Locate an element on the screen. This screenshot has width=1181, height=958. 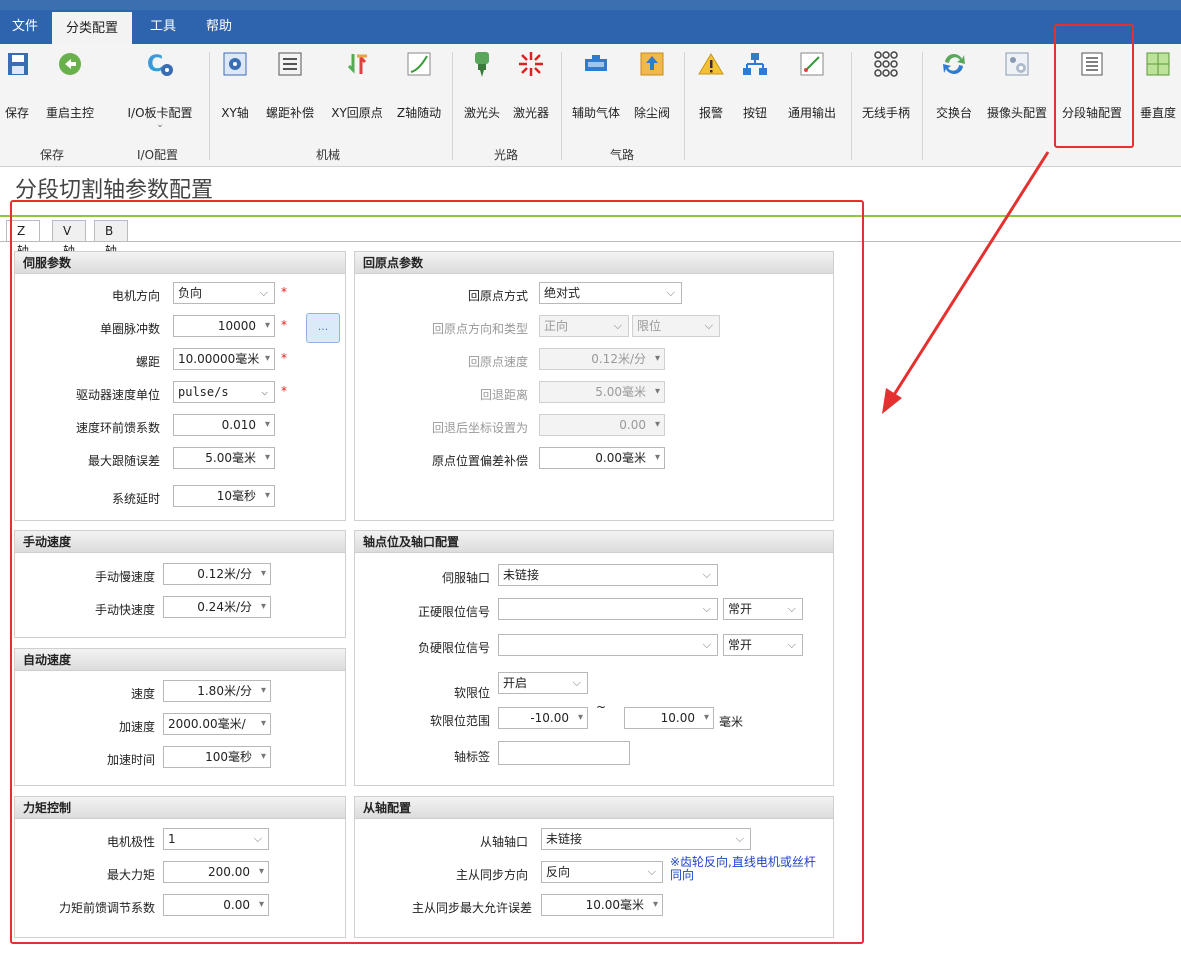
group-label-save: 保存 is located at coordinates (52, 155).